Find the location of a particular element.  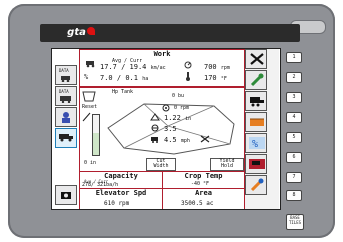

reel-value: 3.5 is located at coordinates (170, 129).